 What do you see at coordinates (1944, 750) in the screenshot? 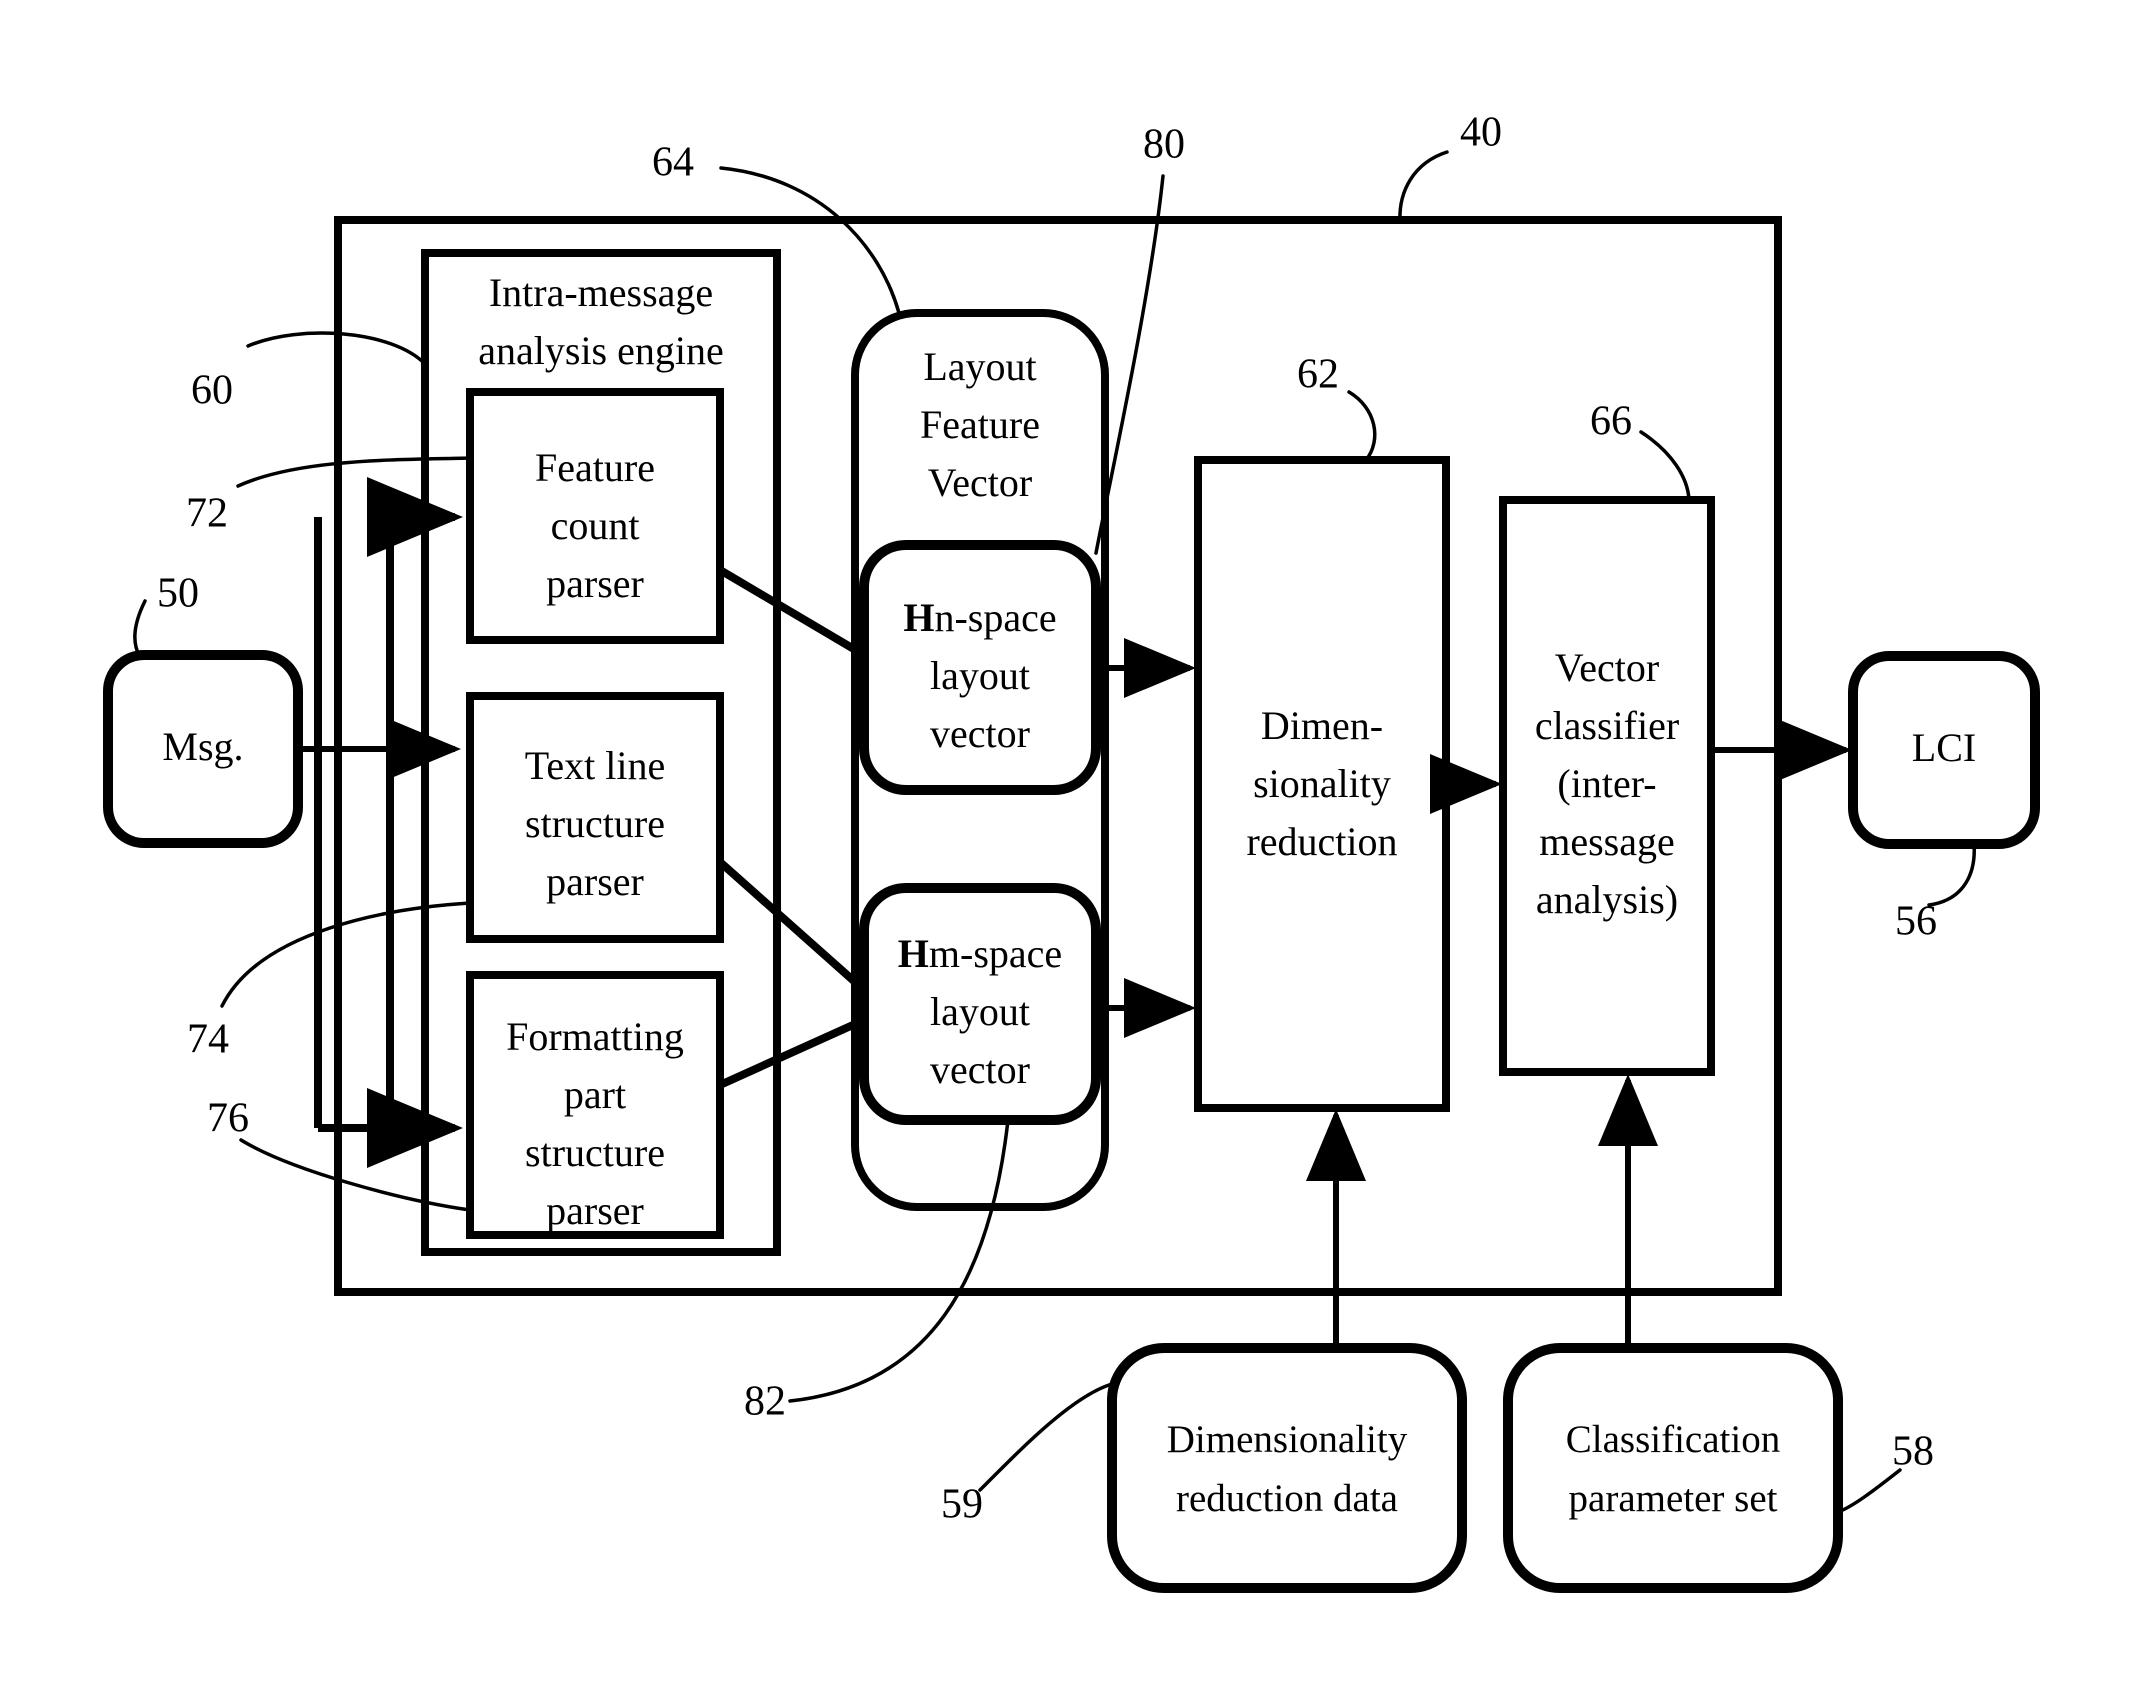
I see `lci-box` at bounding box center [1944, 750].